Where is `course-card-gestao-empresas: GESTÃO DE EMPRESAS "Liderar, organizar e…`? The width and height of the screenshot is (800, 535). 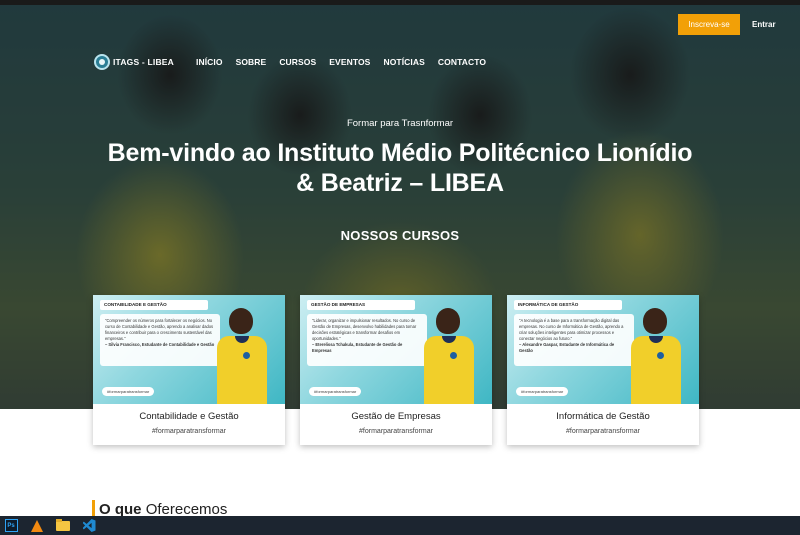 course-card-gestao-empresas: GESTÃO DE EMPRESAS "Liderar, organizar e… is located at coordinates (396, 370).